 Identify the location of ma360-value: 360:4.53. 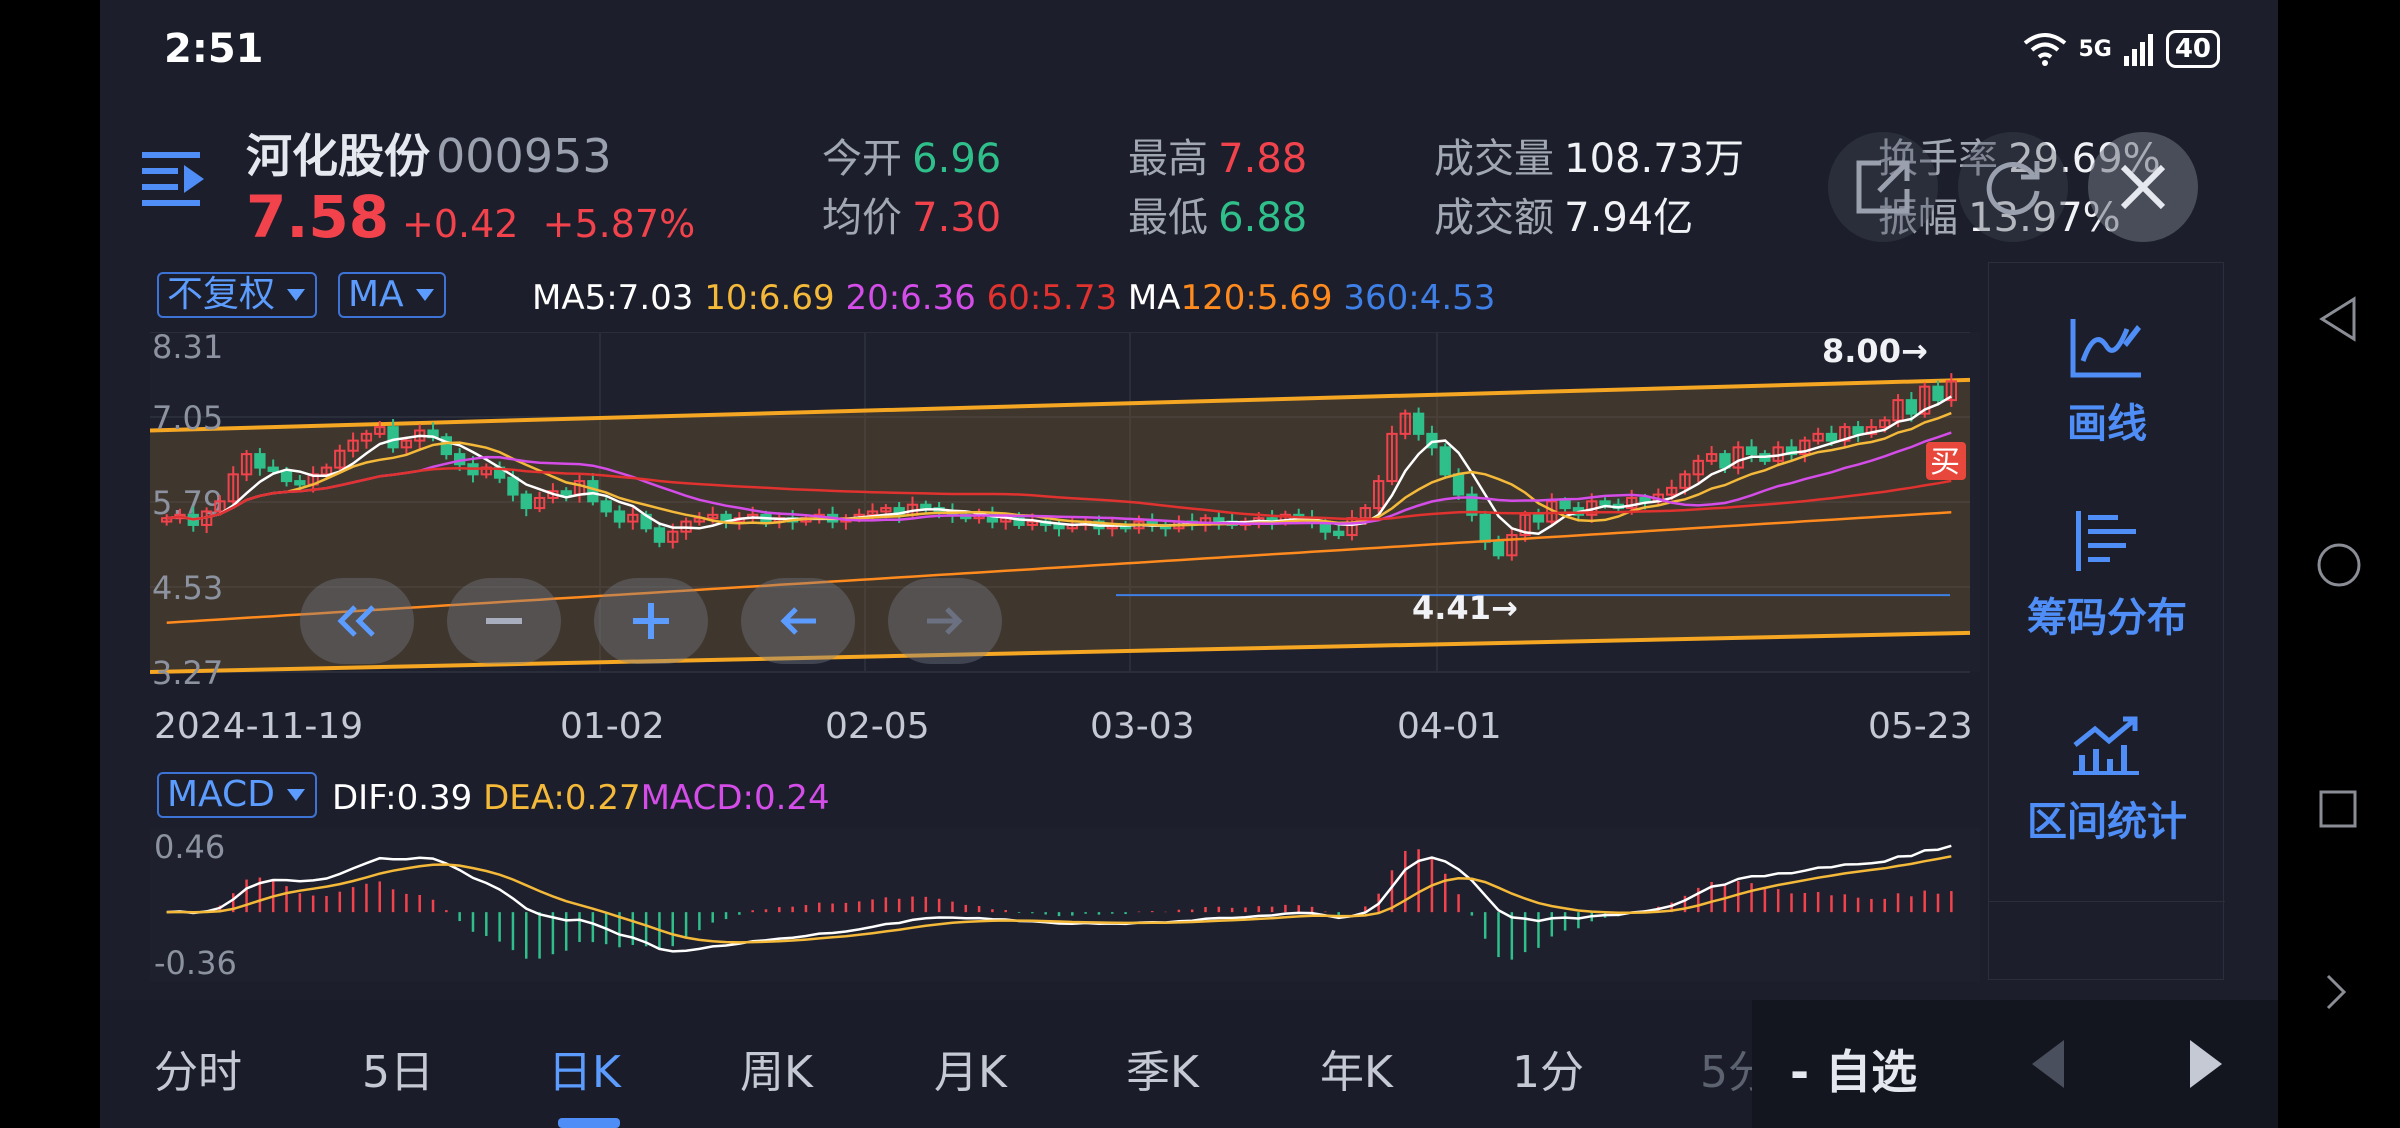
(1419, 298).